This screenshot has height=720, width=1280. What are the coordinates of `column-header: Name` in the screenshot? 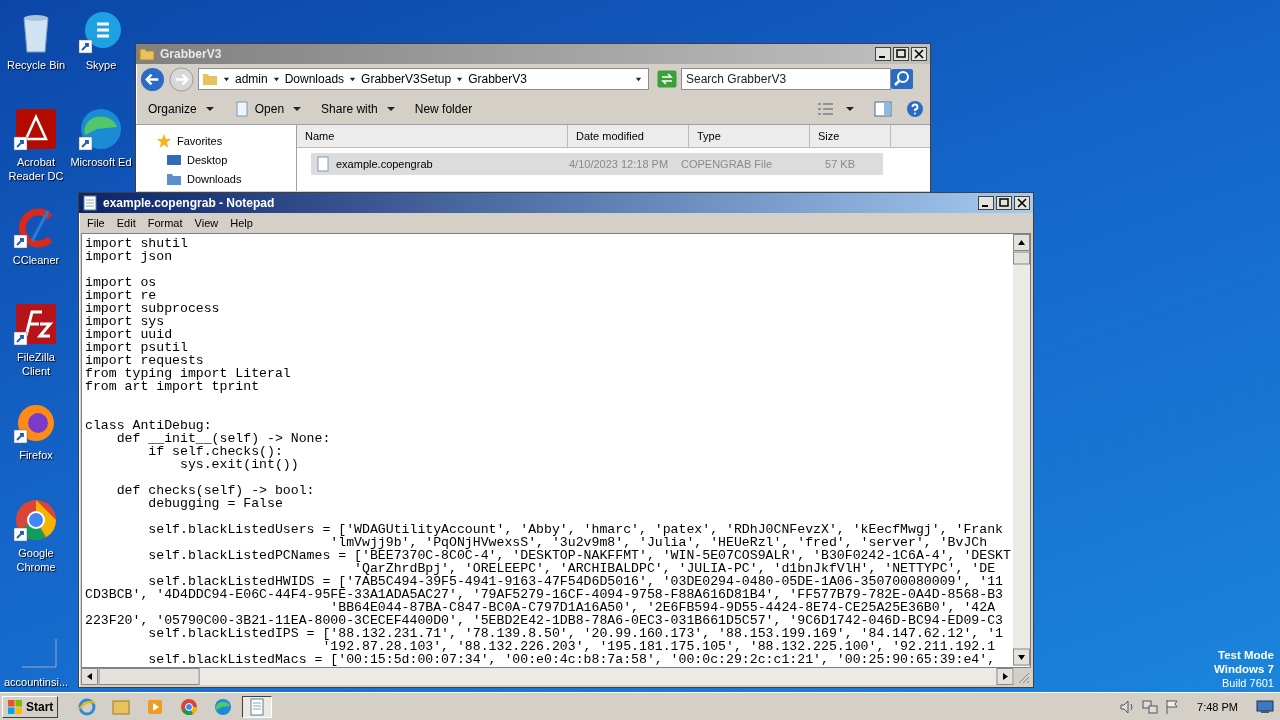 It's located at (432, 136).